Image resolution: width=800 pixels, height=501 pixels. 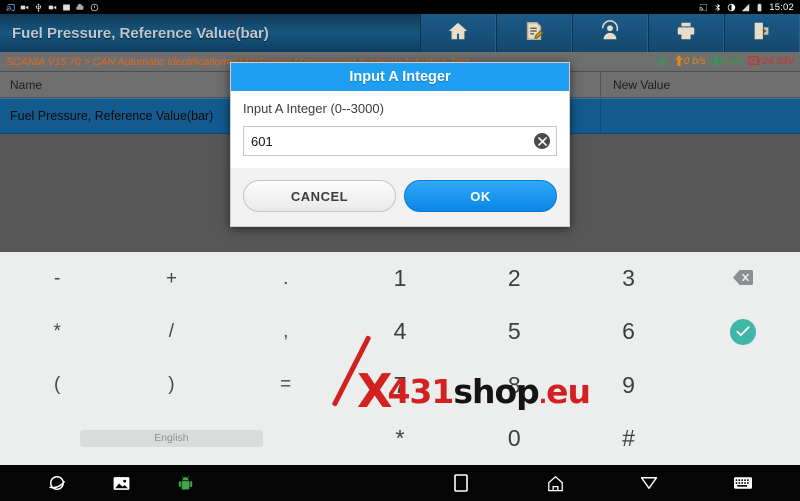 I want to click on cast-screen-icon, so click(x=703, y=7).